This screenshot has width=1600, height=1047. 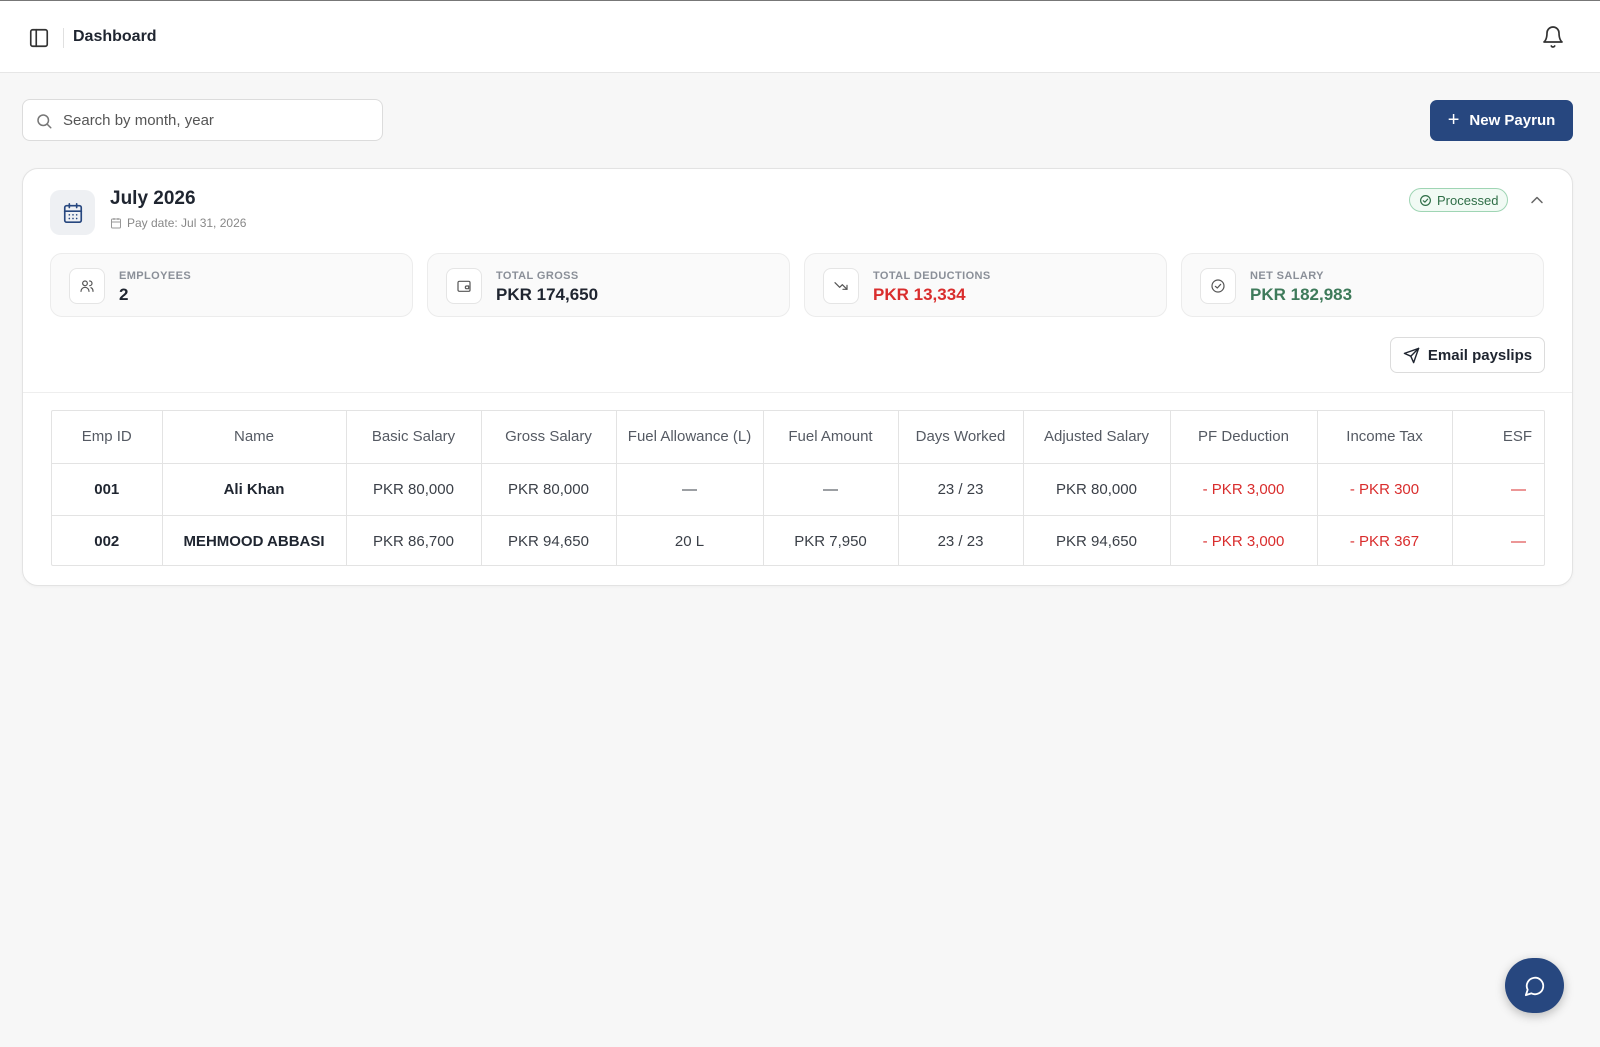 I want to click on cell-emp-id: 002, so click(x=107, y=540).